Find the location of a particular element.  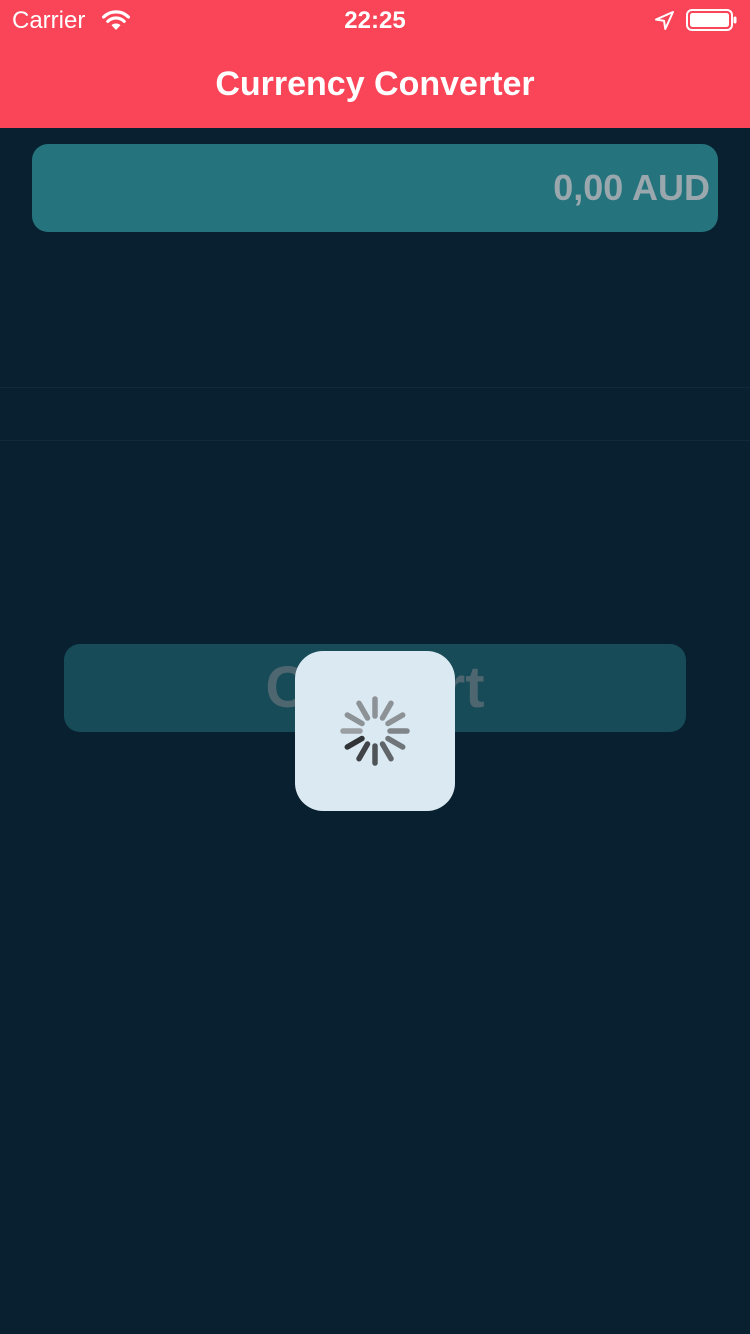

activity-spinner-icon is located at coordinates (375, 731).